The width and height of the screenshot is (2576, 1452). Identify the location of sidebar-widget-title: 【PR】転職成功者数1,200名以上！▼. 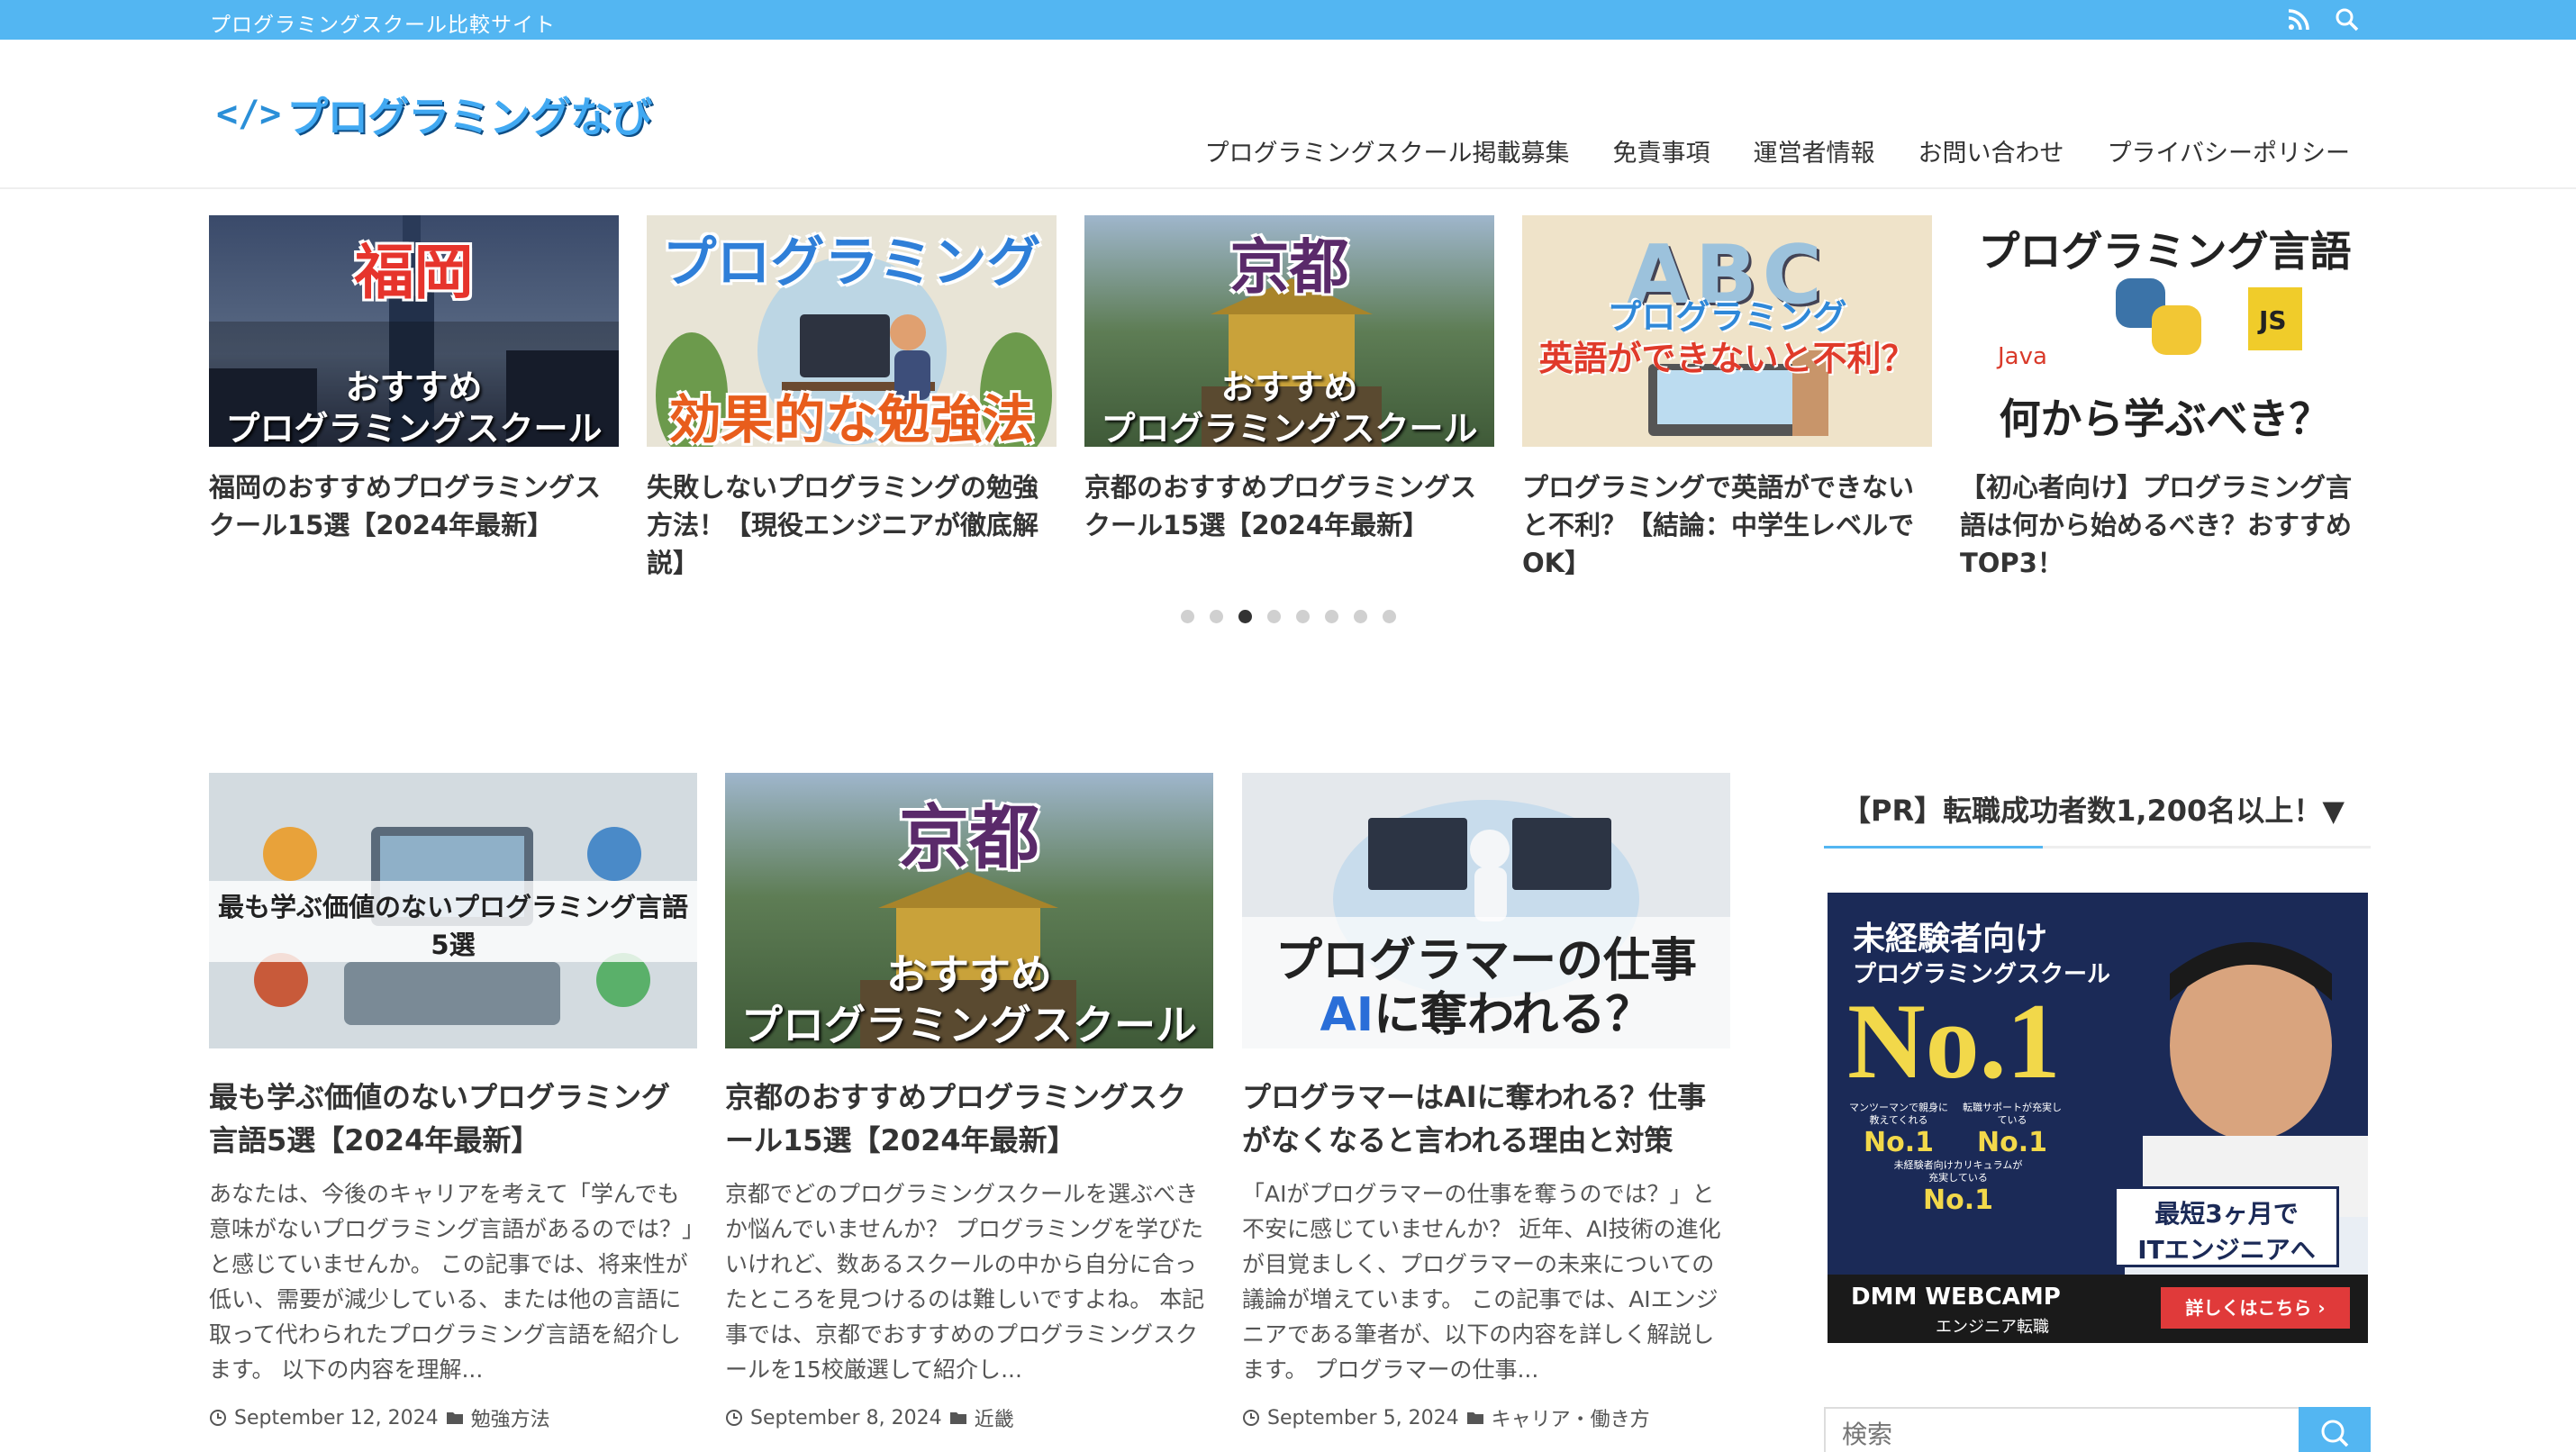
(2093, 811).